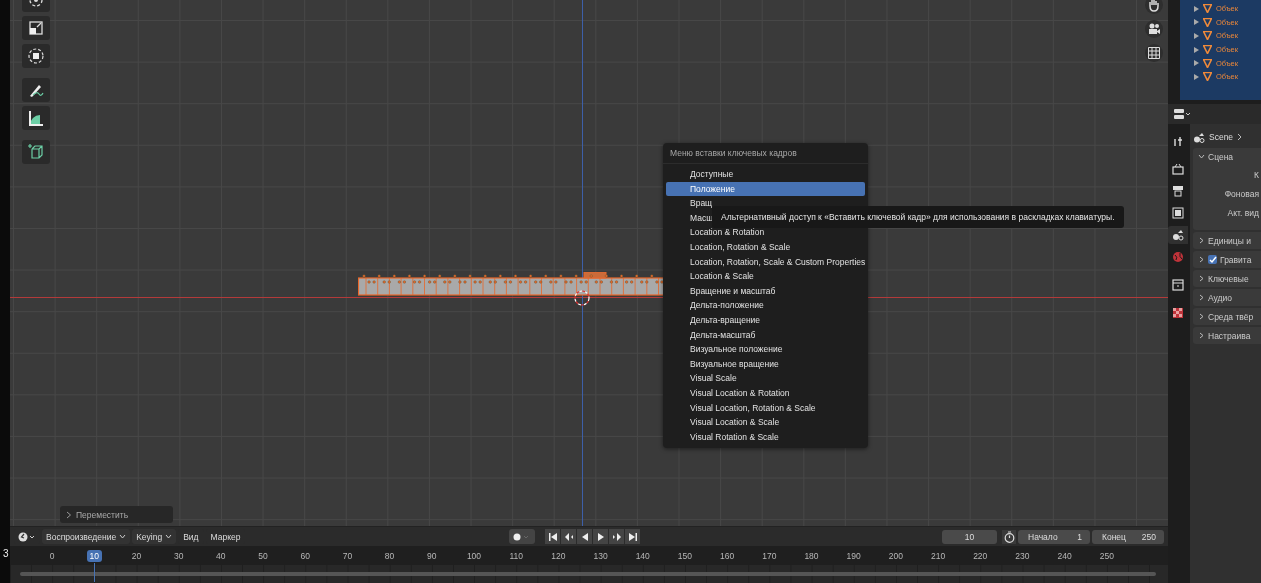 Image resolution: width=1261 pixels, height=583 pixels. I want to click on start-frame-field: Начало 1, so click(1054, 536).